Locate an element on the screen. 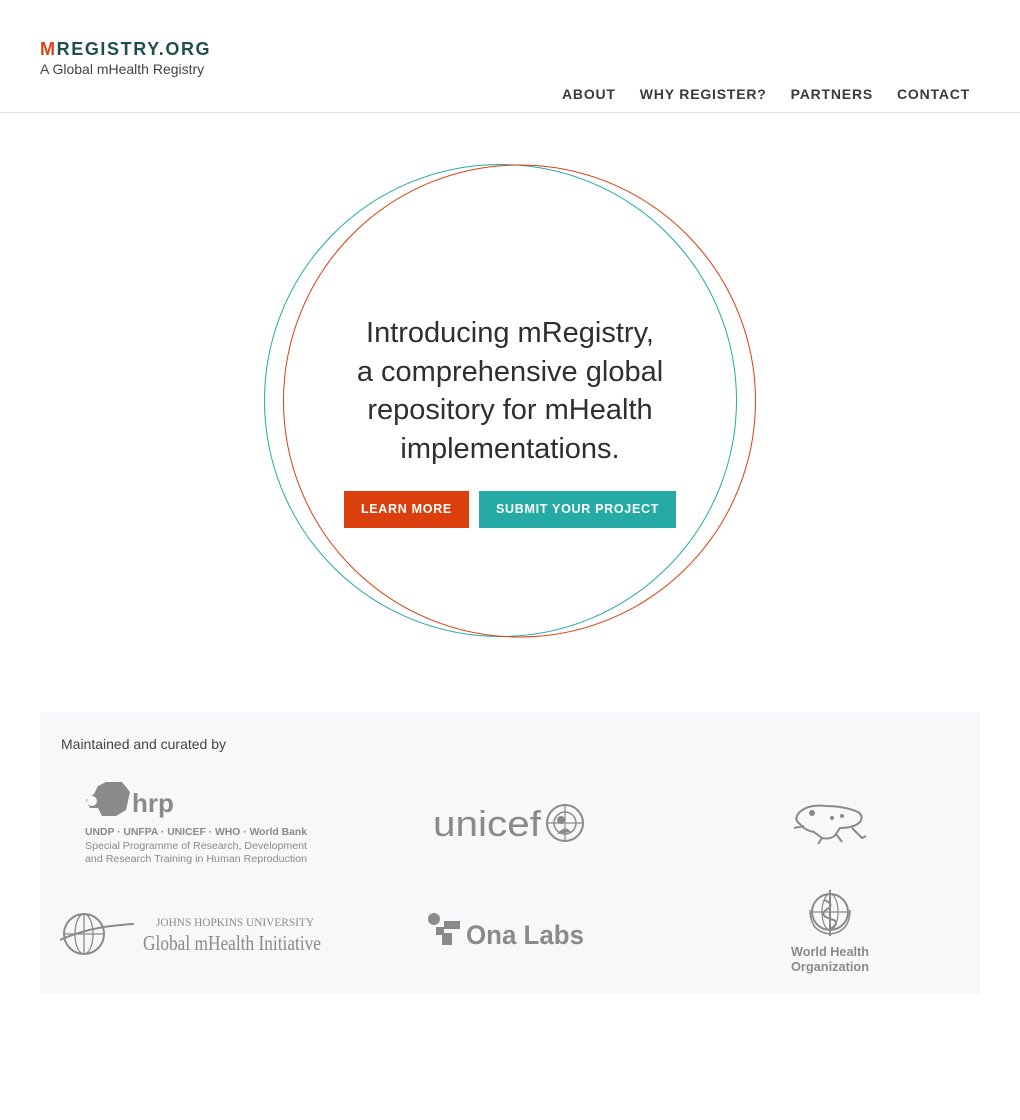 The width and height of the screenshot is (1020, 1120). brand-name-rest: REGISTRY.ORG is located at coordinates (134, 49).